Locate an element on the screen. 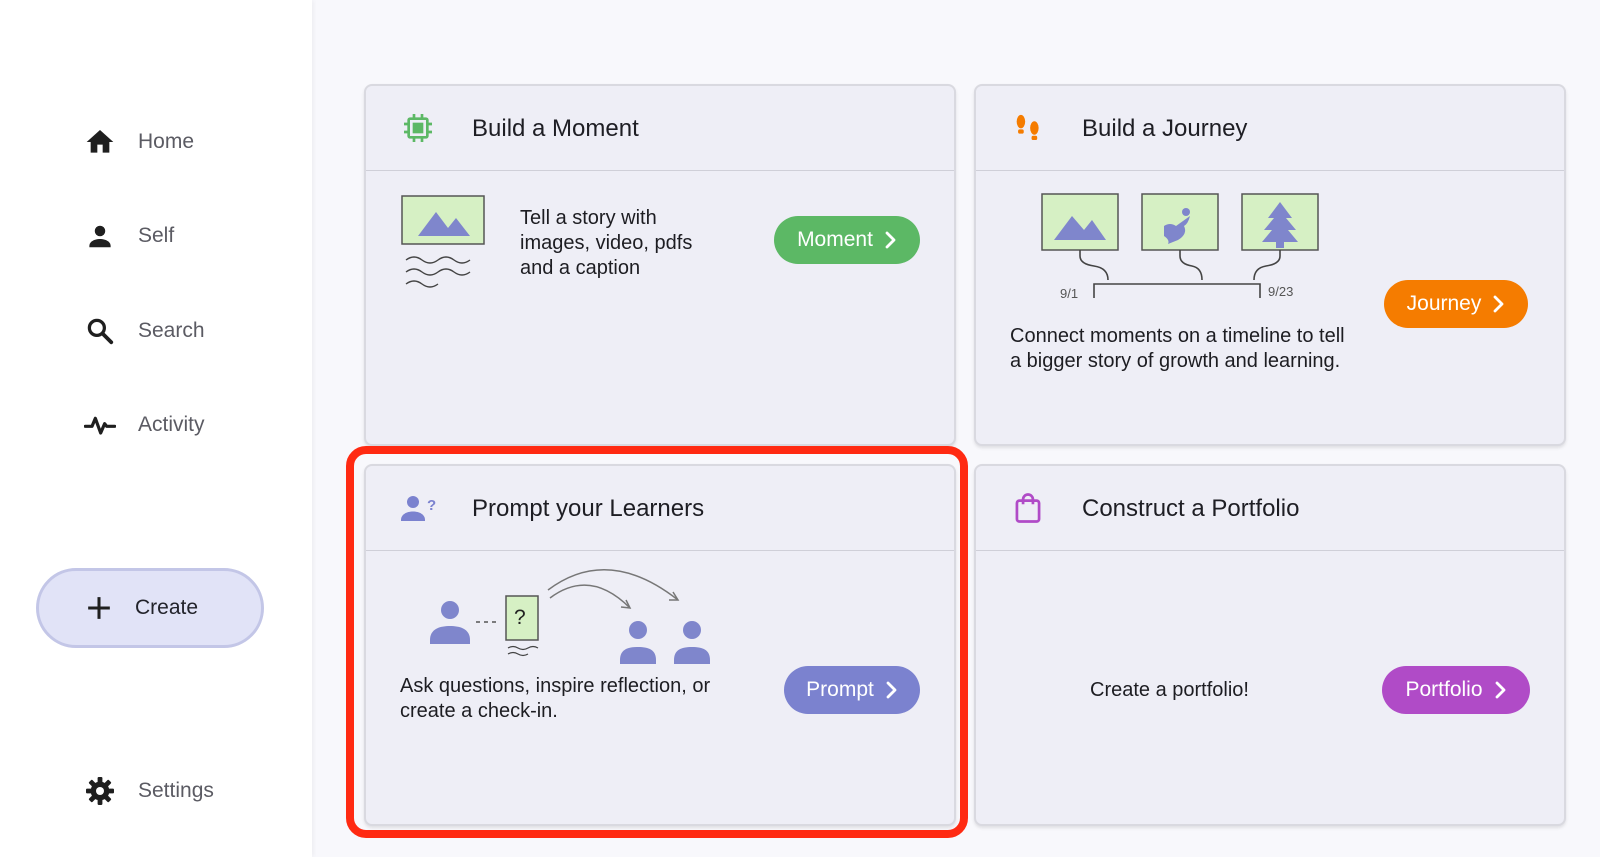 The height and width of the screenshot is (857, 1600). create-label: Create is located at coordinates (167, 607).